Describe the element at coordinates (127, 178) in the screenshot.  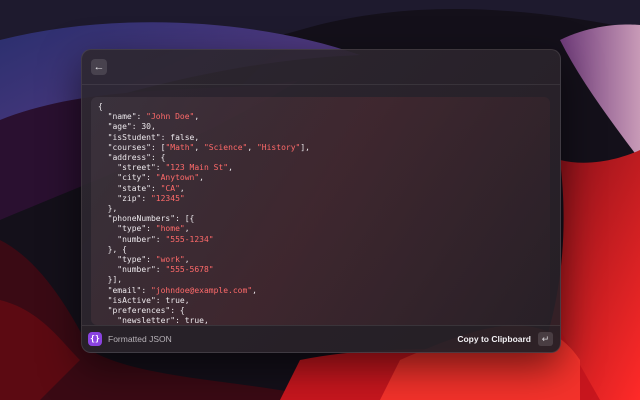
I see `json-token: "city":` at that location.